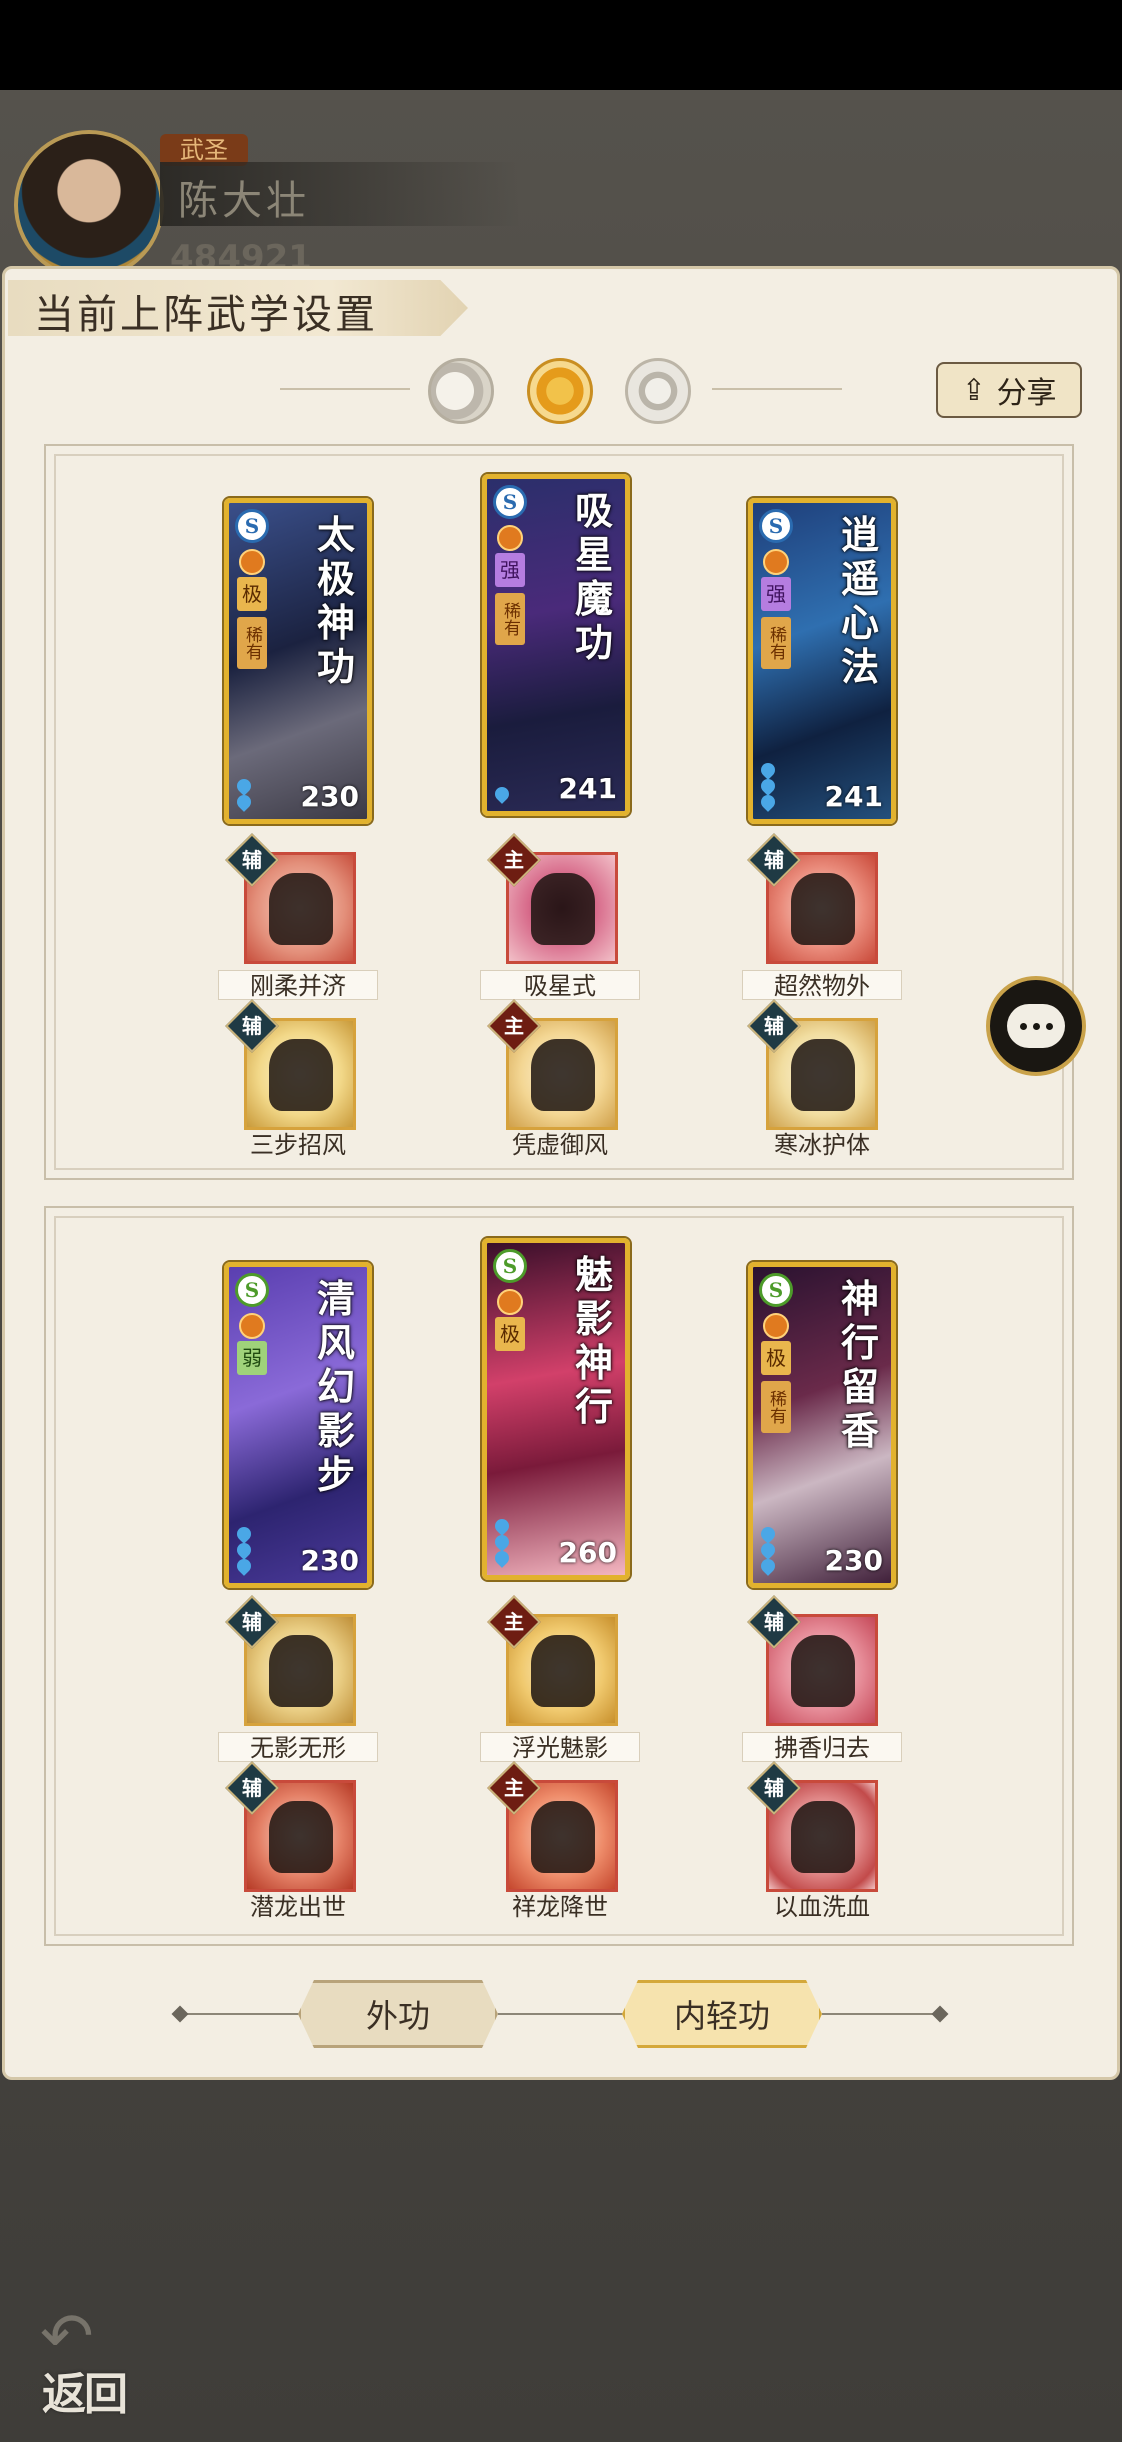 The image size is (1122, 2442). Describe the element at coordinates (658, 391) in the screenshot. I see `eclipse-phase-icon` at that location.